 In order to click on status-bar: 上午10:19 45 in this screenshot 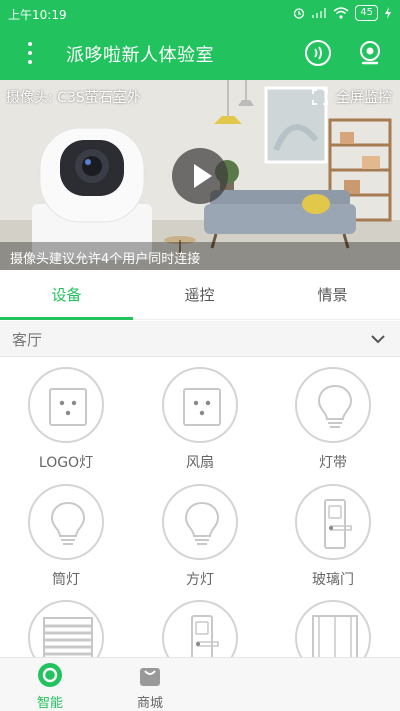, I will do `click(200, 13)`.